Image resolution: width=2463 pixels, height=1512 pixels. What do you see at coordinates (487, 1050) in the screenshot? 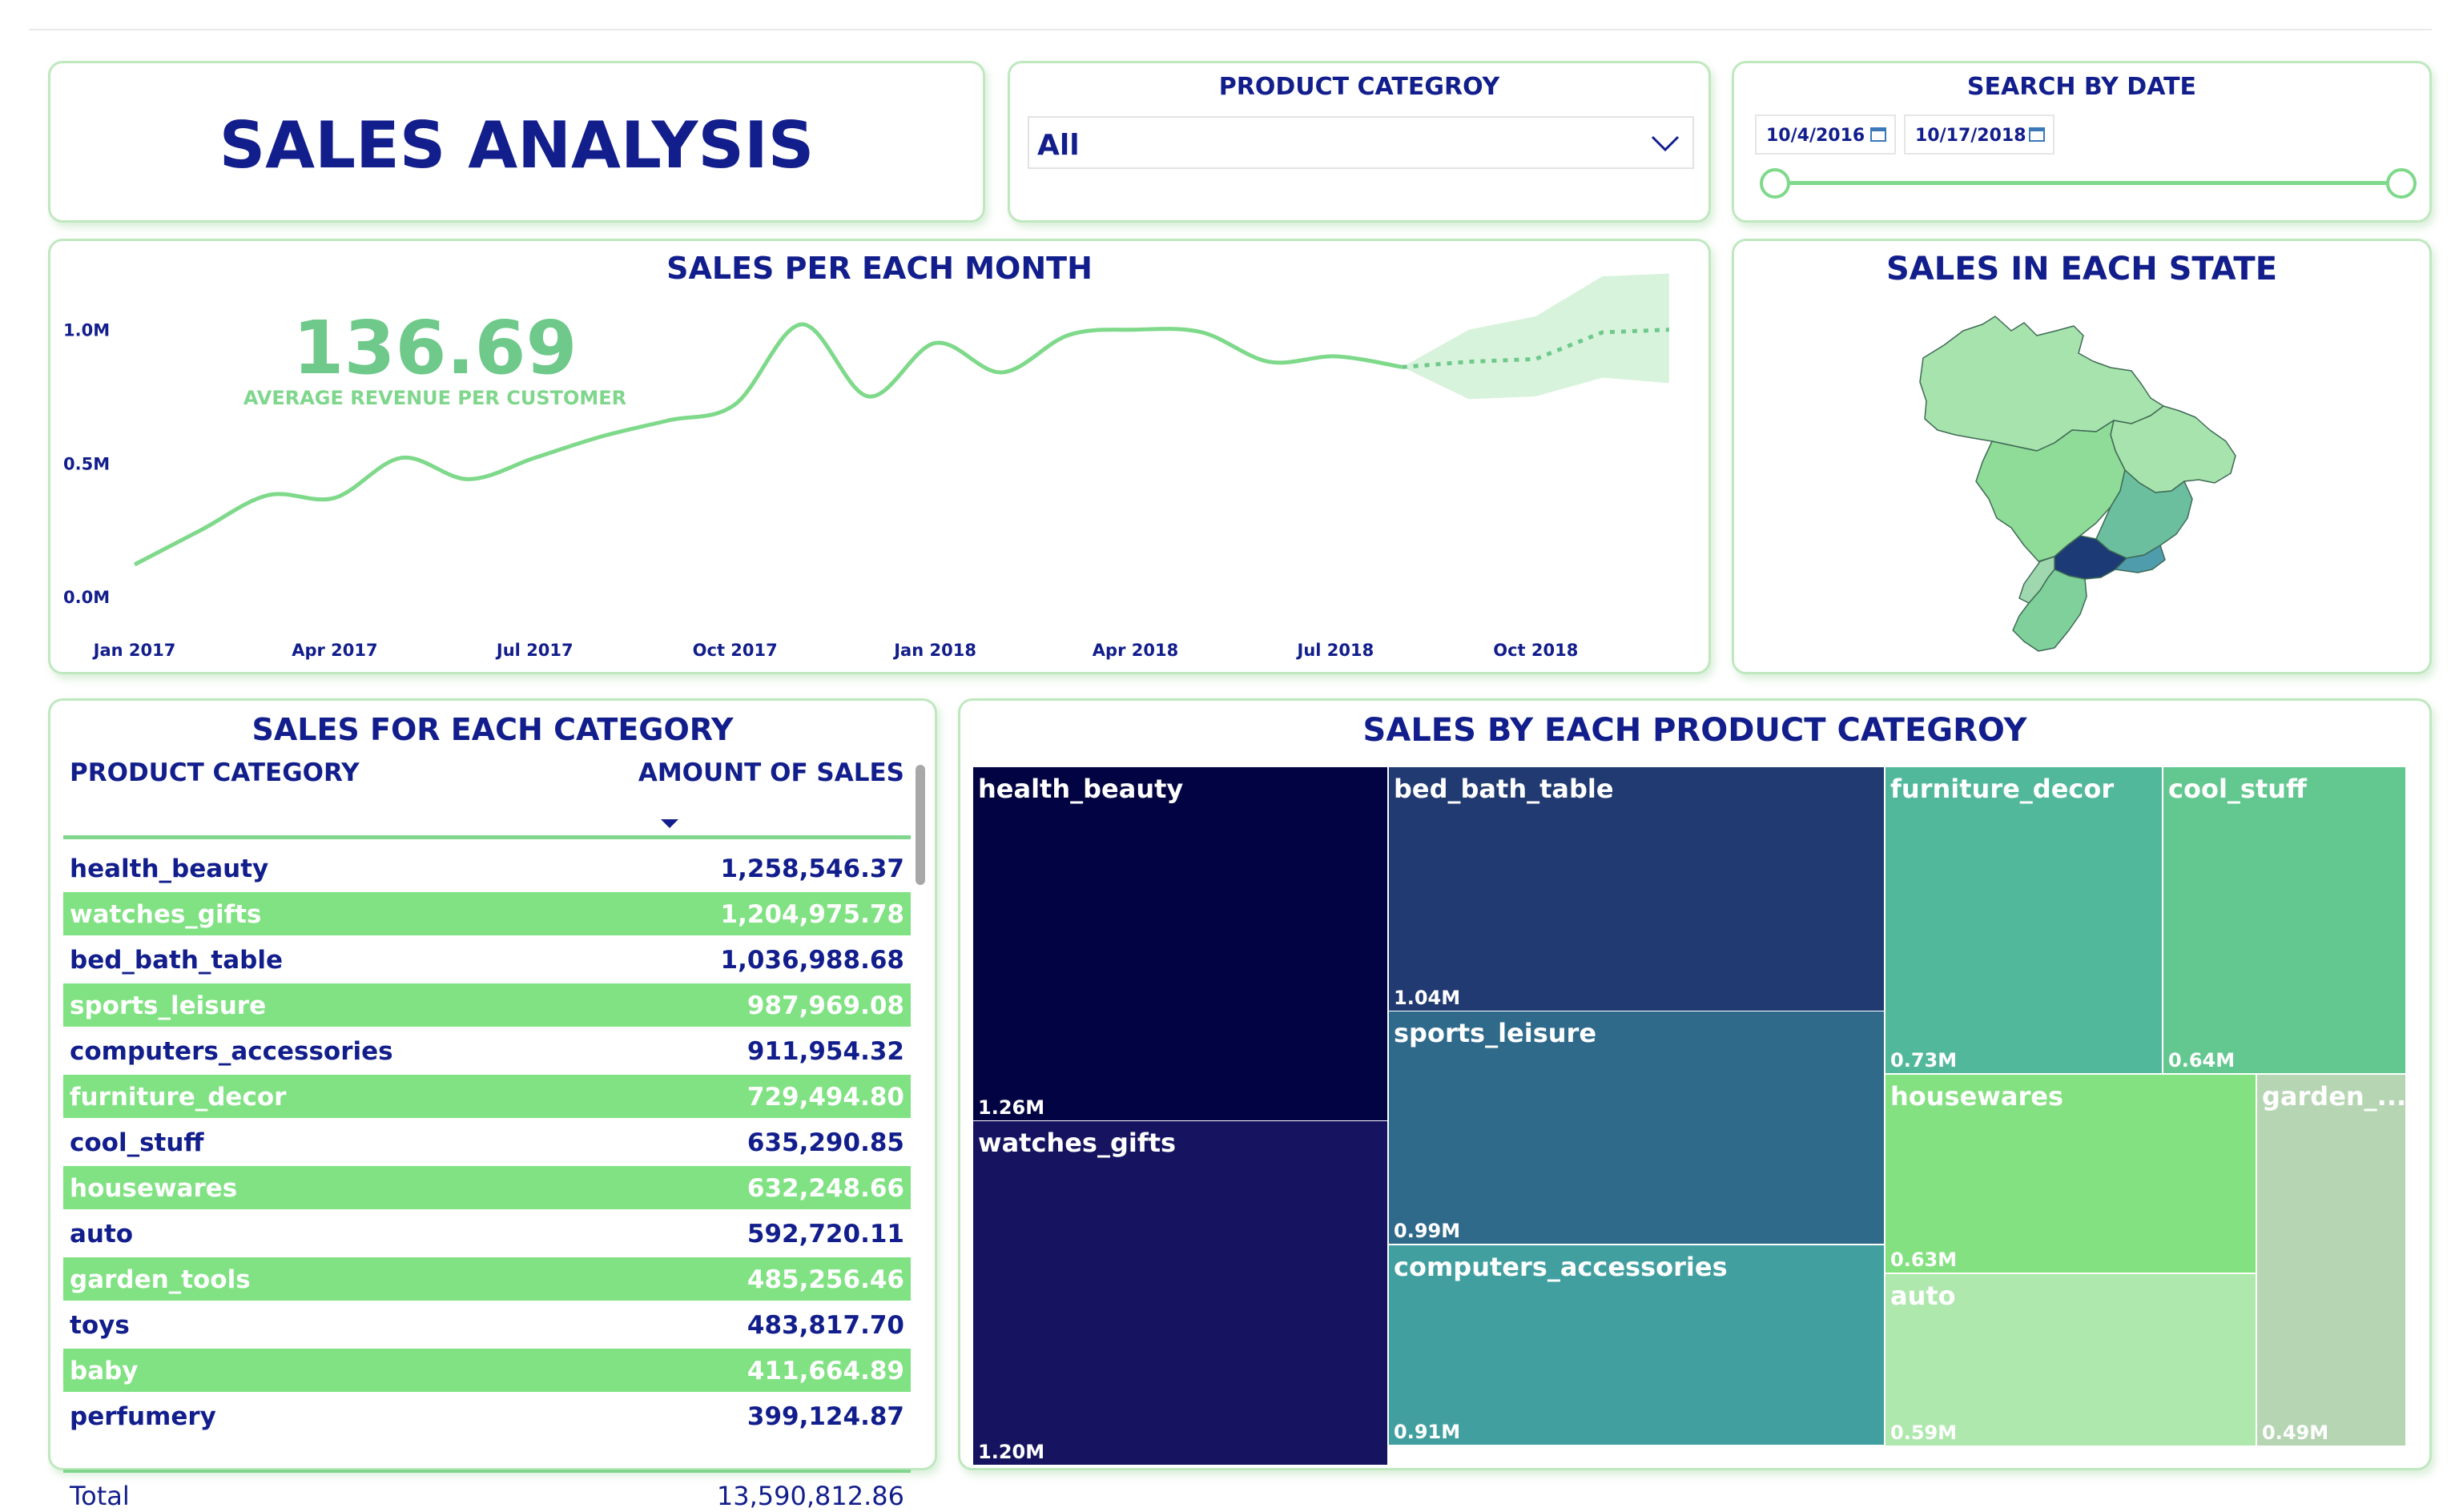
I see `table-row: computers_accessories 911,954.32` at bounding box center [487, 1050].